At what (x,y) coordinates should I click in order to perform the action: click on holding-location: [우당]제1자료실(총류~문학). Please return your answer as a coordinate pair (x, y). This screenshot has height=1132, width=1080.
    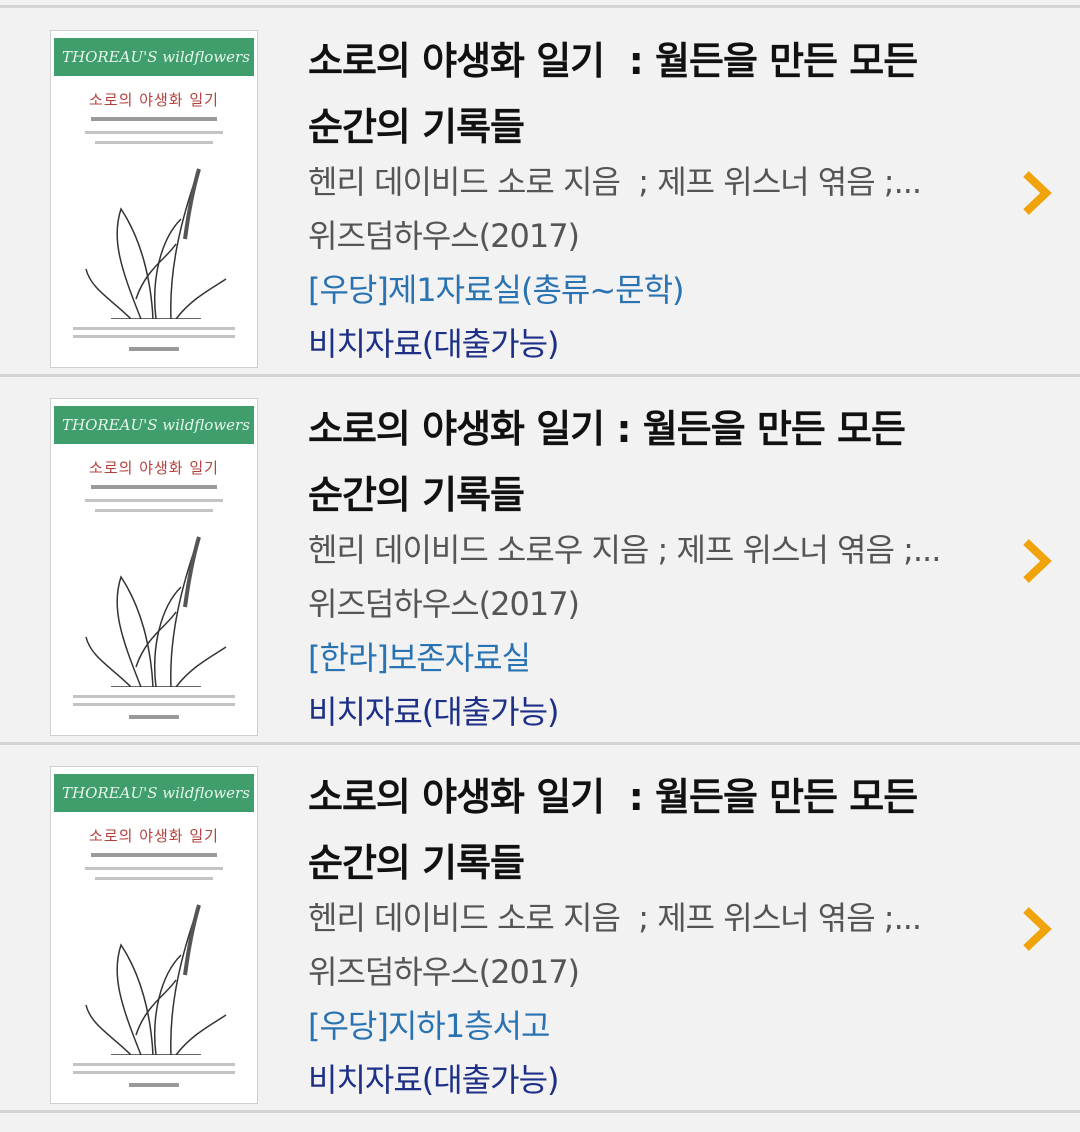
    Looking at the image, I should click on (496, 290).